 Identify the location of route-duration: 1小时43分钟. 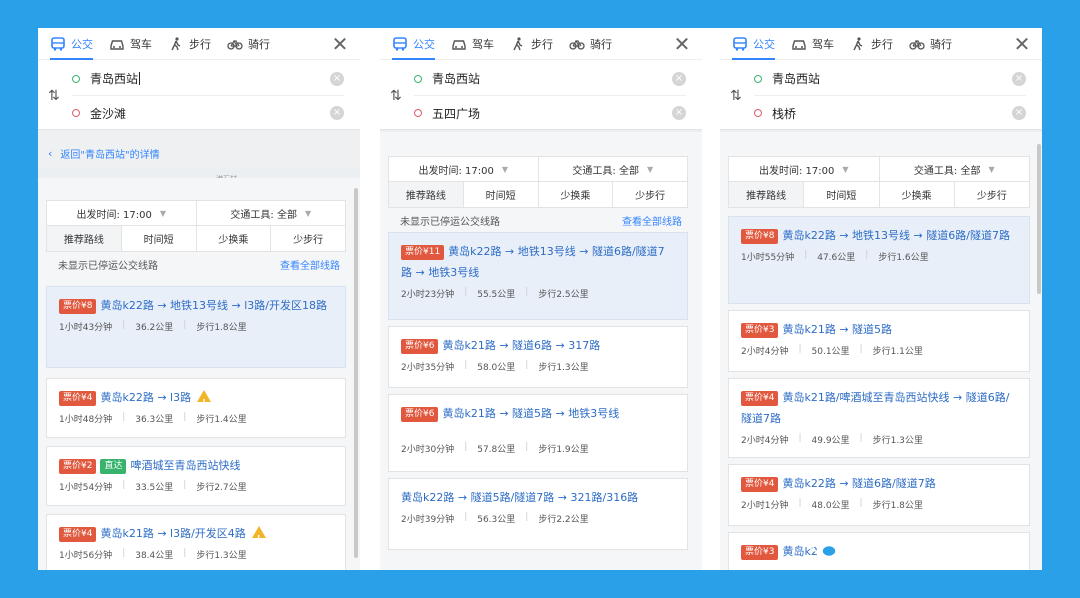
(86, 328).